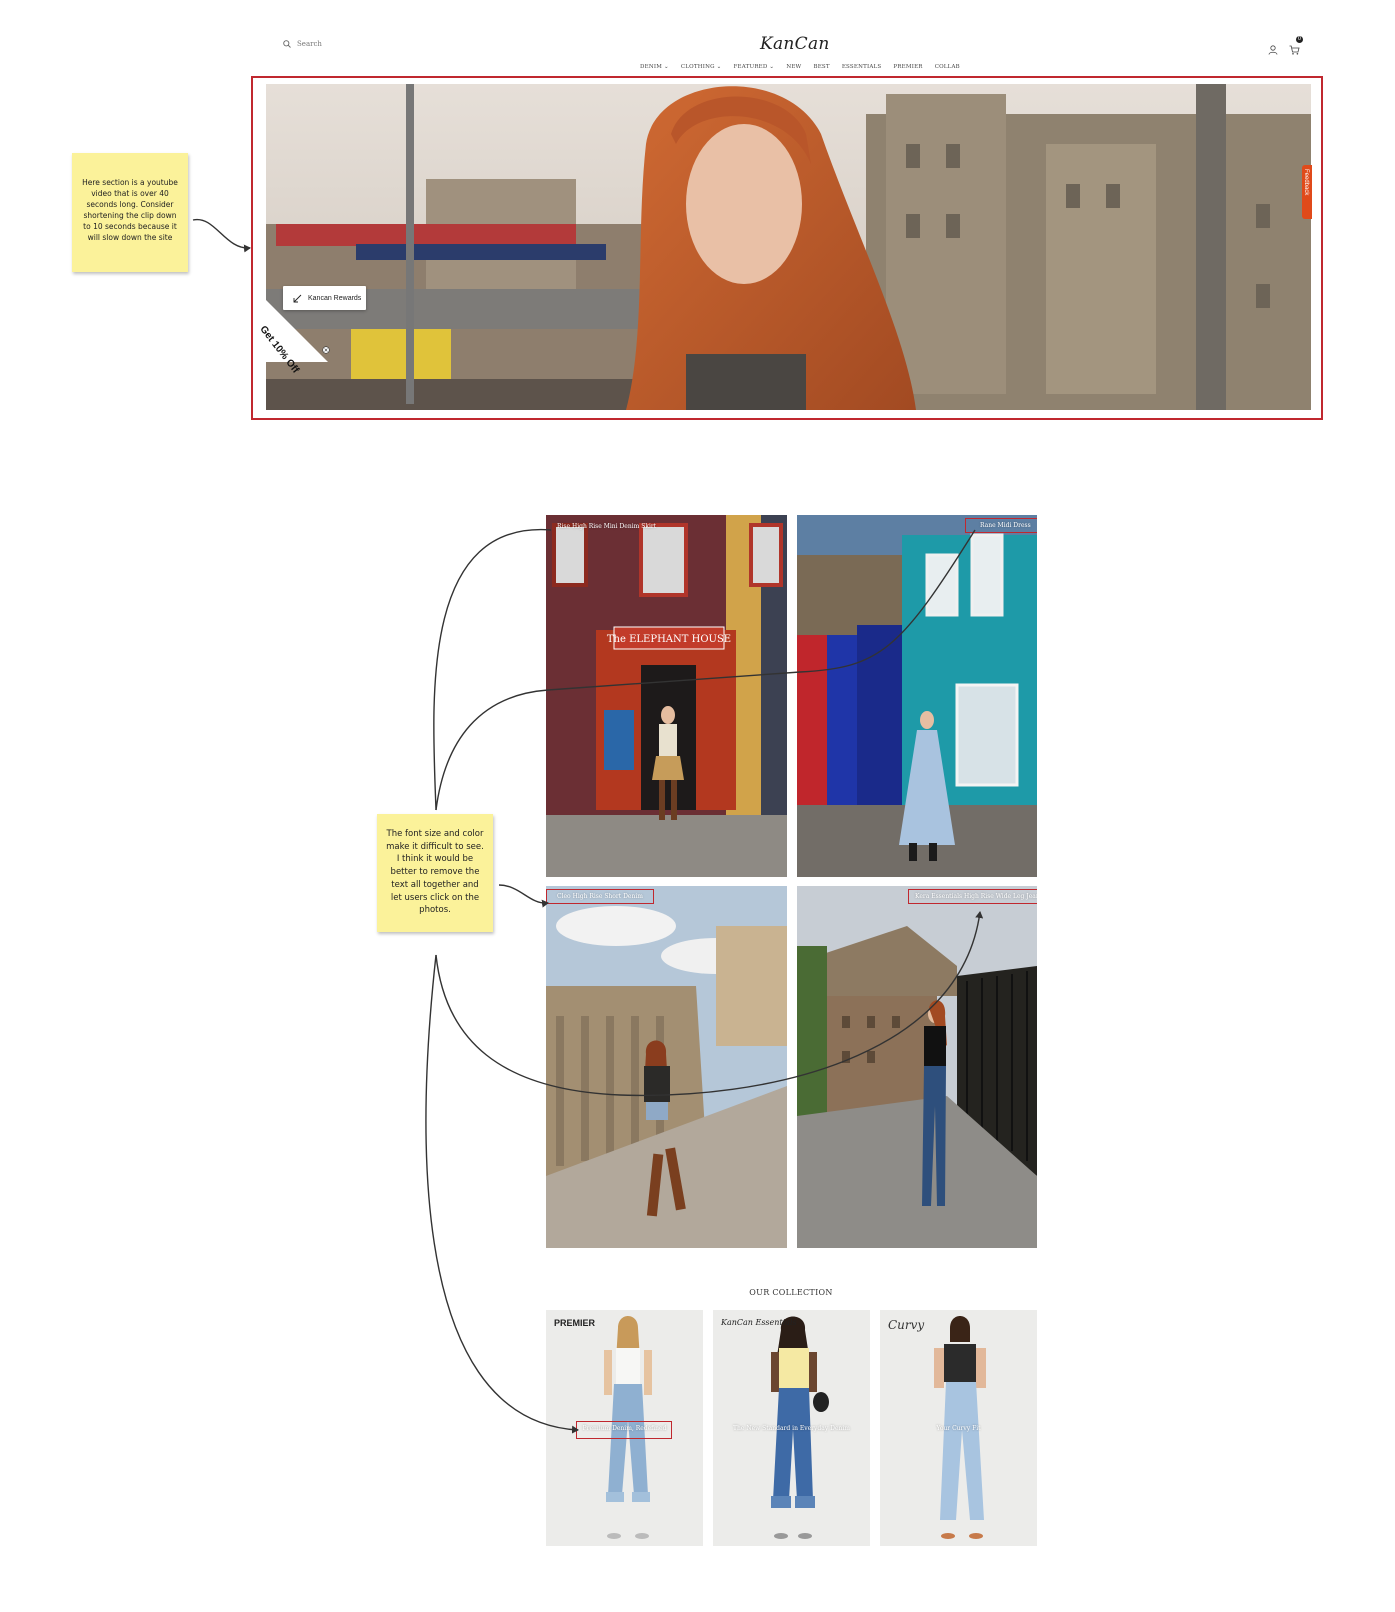 This screenshot has width=1395, height=1612. Describe the element at coordinates (1299, 39) in the screenshot. I see `cart-count-badge: 0` at that location.